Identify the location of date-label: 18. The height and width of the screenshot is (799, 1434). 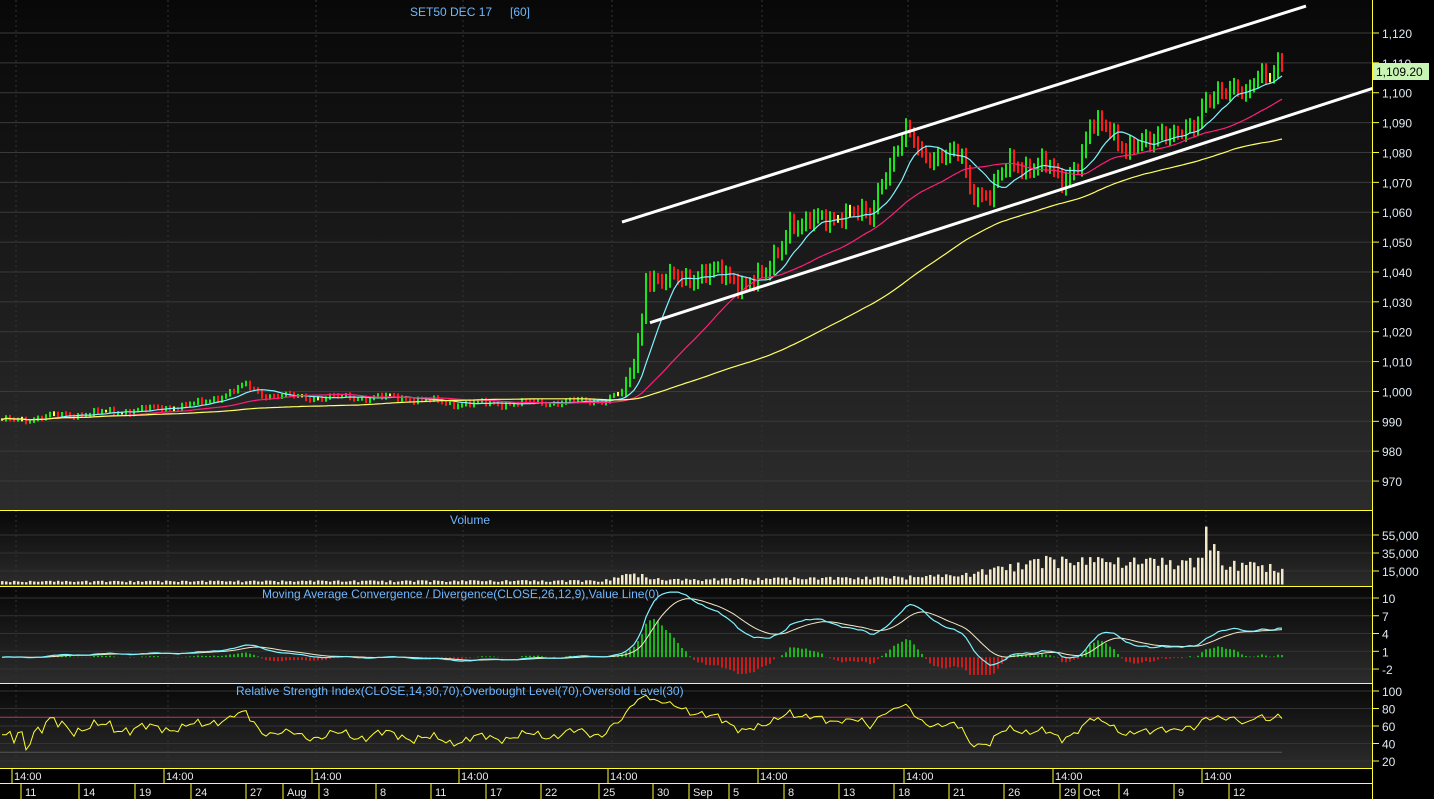
(904, 793).